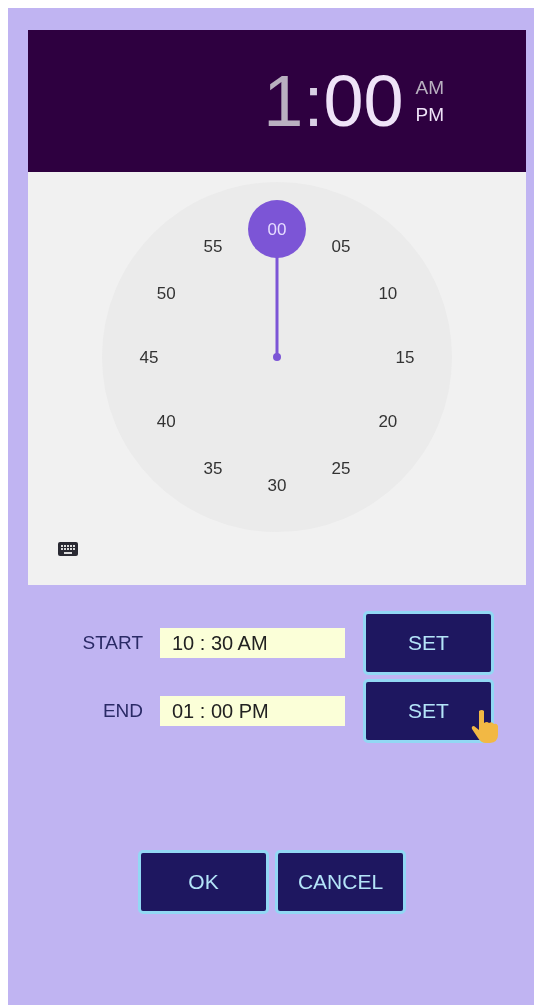  What do you see at coordinates (429, 87) in the screenshot?
I see `period-option: AM` at bounding box center [429, 87].